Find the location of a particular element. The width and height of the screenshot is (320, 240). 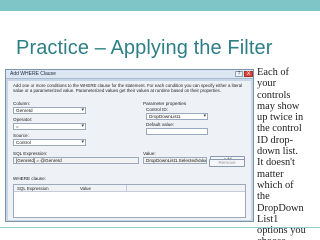

side-note-line: choose is located at coordinates (288, 238).